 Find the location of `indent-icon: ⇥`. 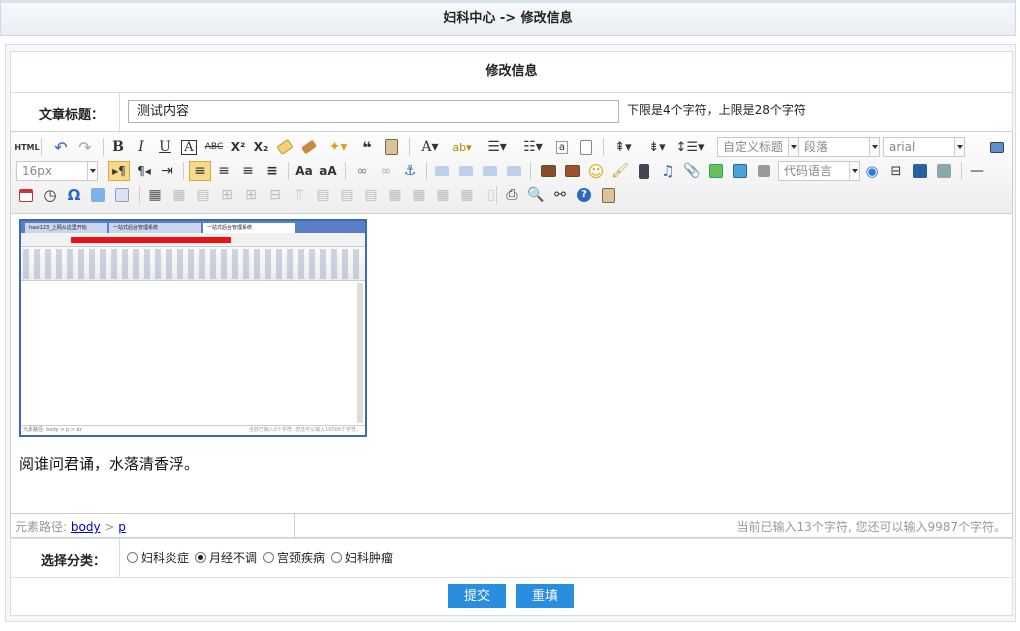

indent-icon: ⇥ is located at coordinates (167, 171).